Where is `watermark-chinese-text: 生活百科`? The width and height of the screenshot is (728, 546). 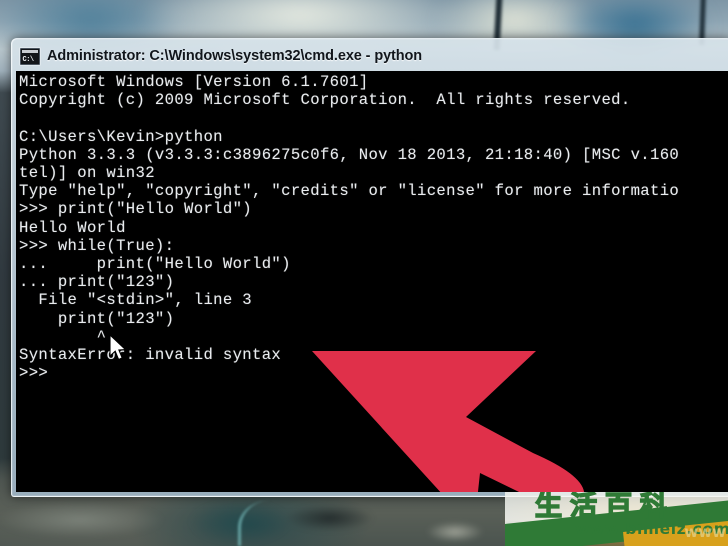
watermark-chinese-text: 生活百科 is located at coordinates (604, 507).